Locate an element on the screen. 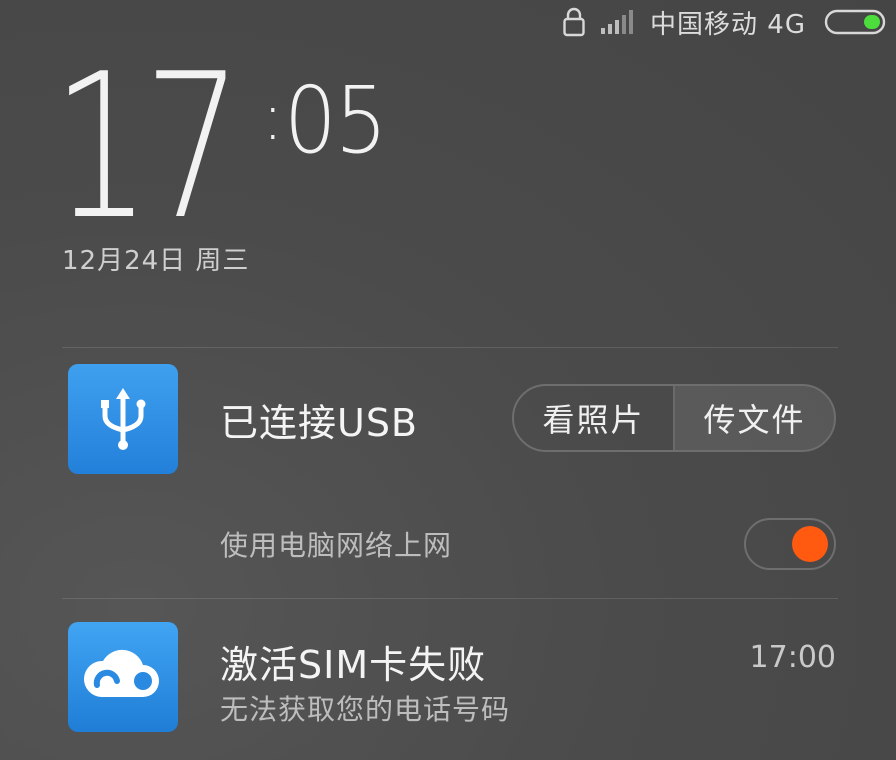  sim-notification-title: 激活SIM卡失败 is located at coordinates (353, 665).